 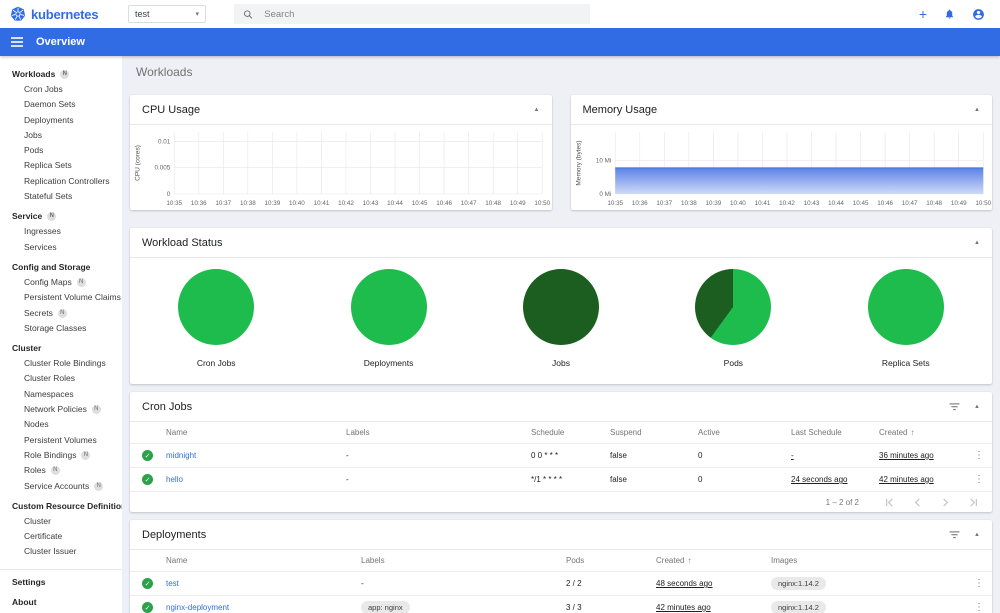 What do you see at coordinates (61, 216) in the screenshot?
I see `sidebar-section-service: Service N` at bounding box center [61, 216].